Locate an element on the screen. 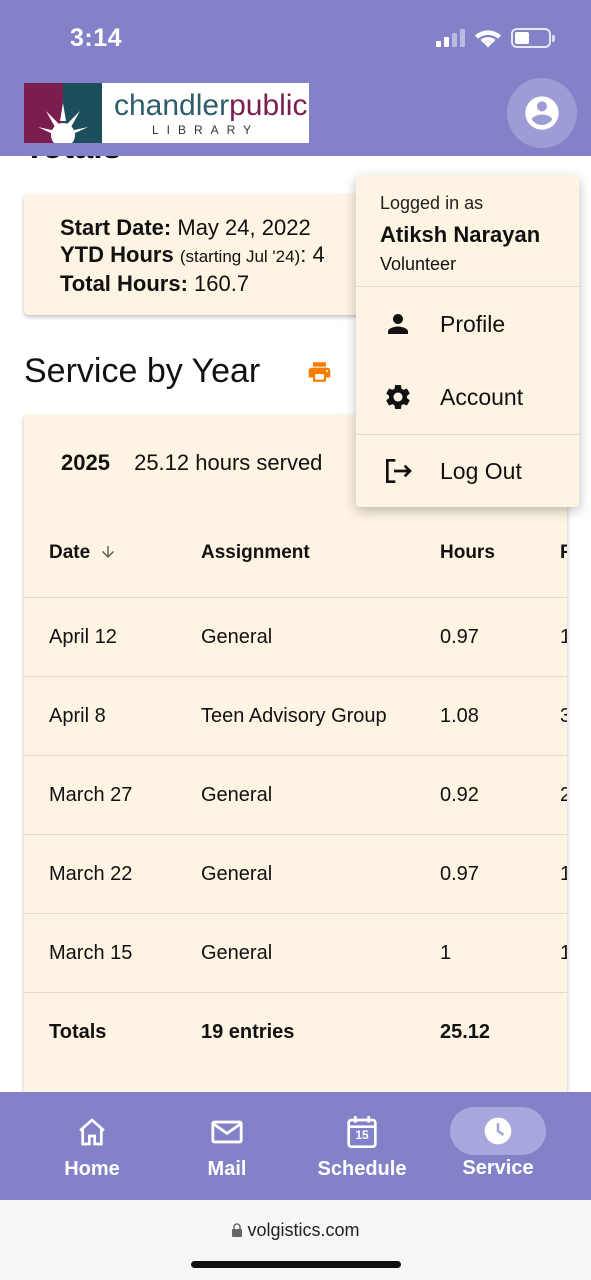 The image size is (591, 1280). totals-row-label: Totals is located at coordinates (78, 1032).